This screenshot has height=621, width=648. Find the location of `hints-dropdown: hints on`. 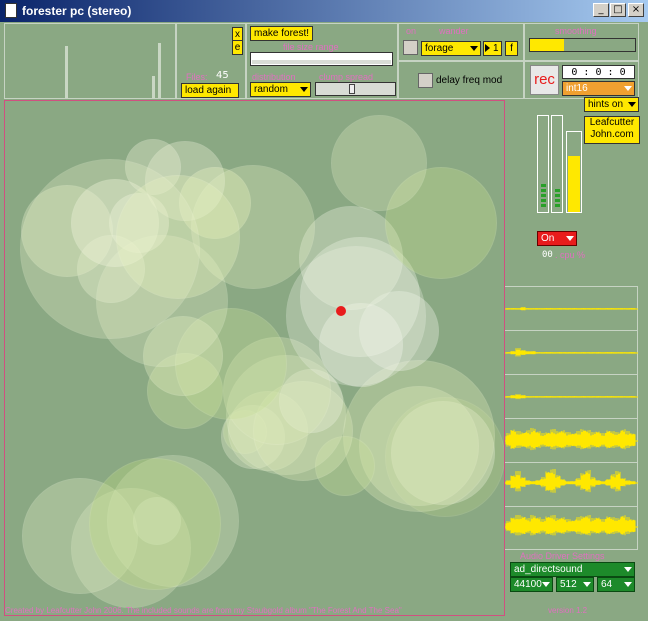

hints-dropdown: hints on is located at coordinates (611, 104).